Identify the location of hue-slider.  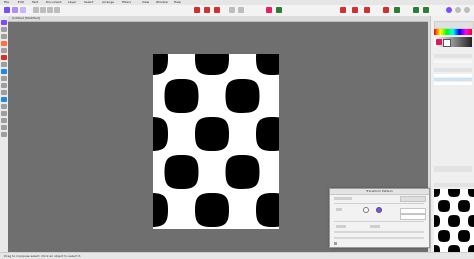
(453, 32).